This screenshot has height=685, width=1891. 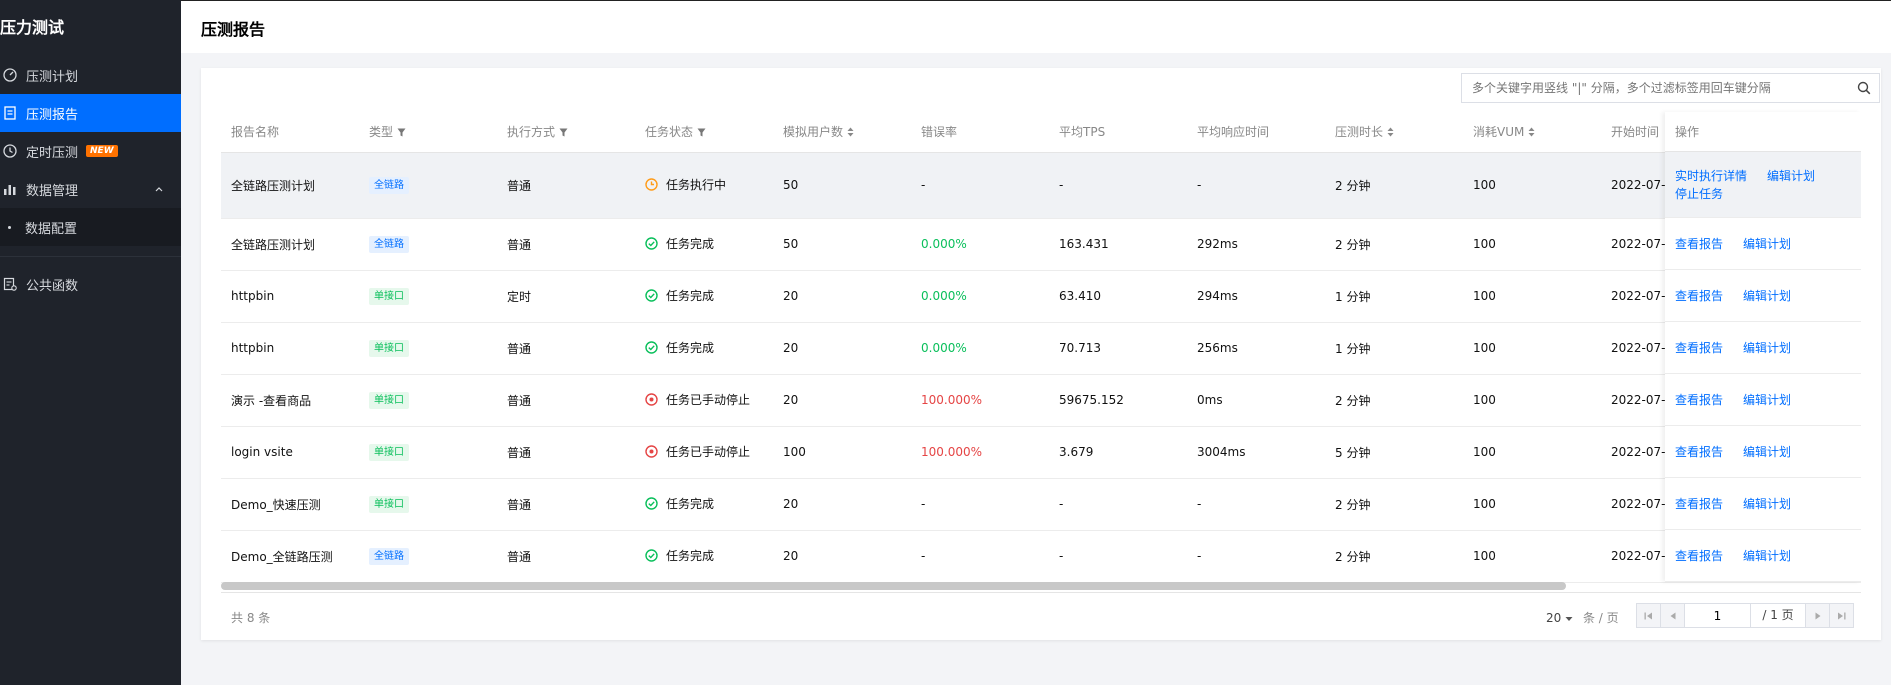 I want to click on cell-users: 20, so click(x=842, y=556).